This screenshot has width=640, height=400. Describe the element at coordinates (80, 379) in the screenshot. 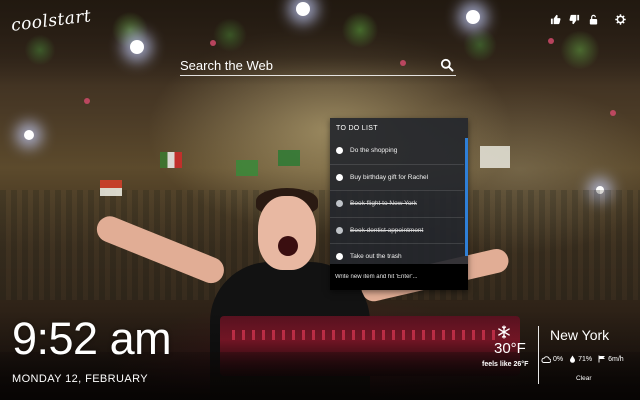

I see `clock-date: MONDAY 12, FEBRUARY` at that location.